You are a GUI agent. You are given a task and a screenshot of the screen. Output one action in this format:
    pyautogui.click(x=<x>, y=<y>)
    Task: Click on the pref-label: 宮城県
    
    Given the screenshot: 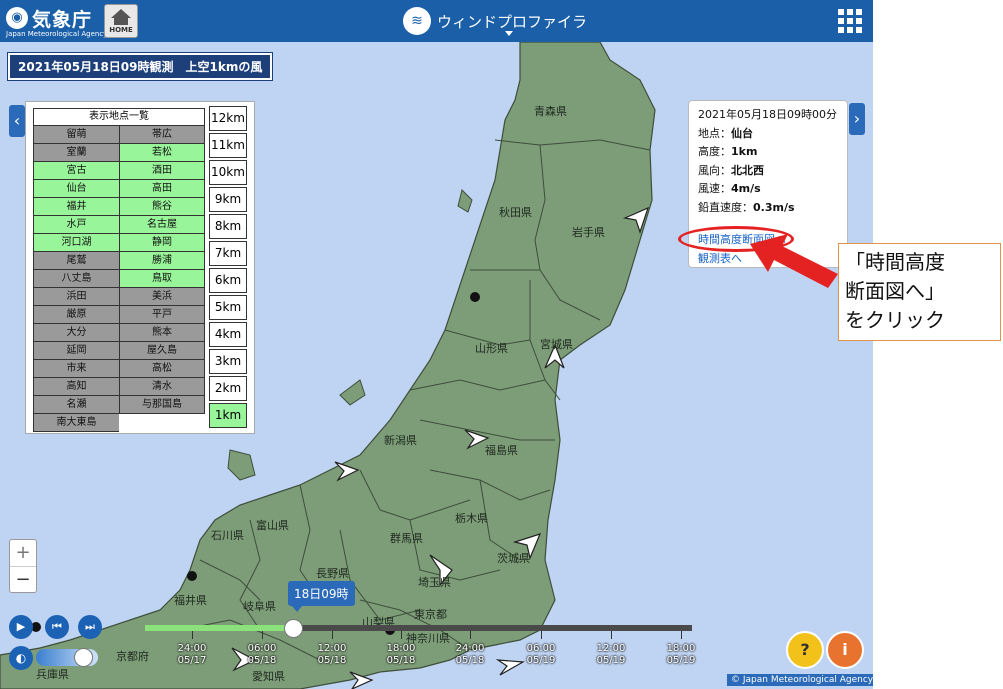 What is the action you would take?
    pyautogui.click(x=556, y=344)
    